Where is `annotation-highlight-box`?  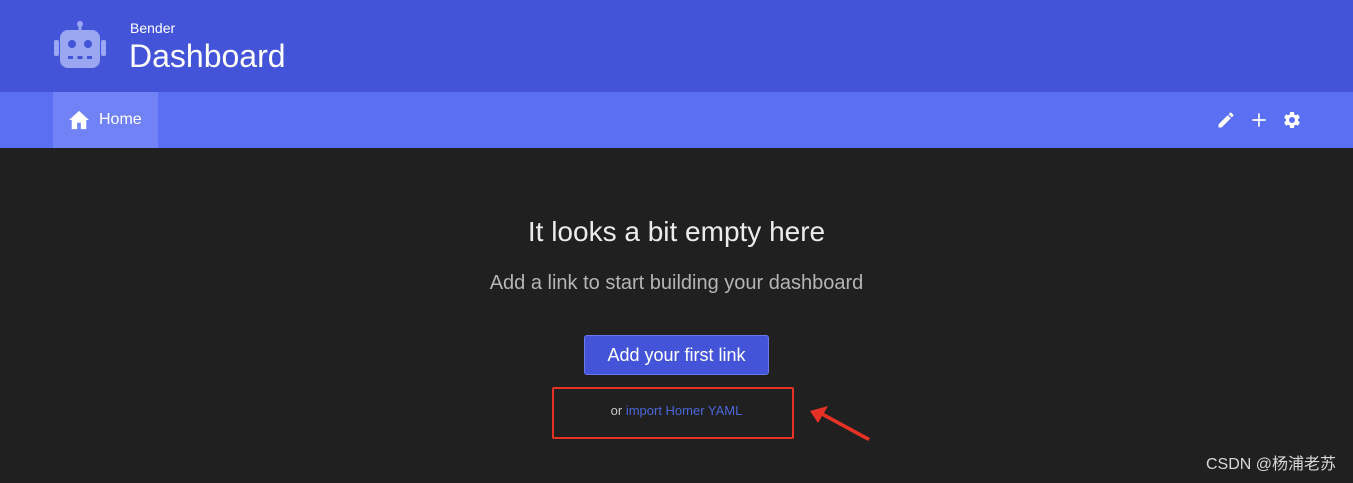
annotation-highlight-box is located at coordinates (673, 413).